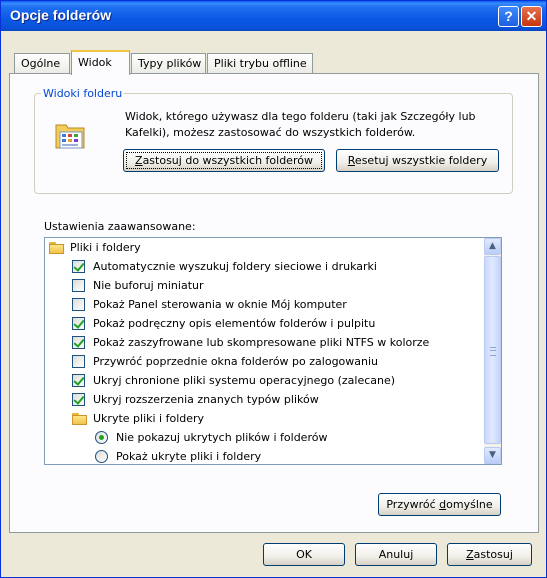 The width and height of the screenshot is (547, 578). Describe the element at coordinates (211, 437) in the screenshot. I see `list-item: Nie pokazuj ukrytych plików i folderów` at that location.